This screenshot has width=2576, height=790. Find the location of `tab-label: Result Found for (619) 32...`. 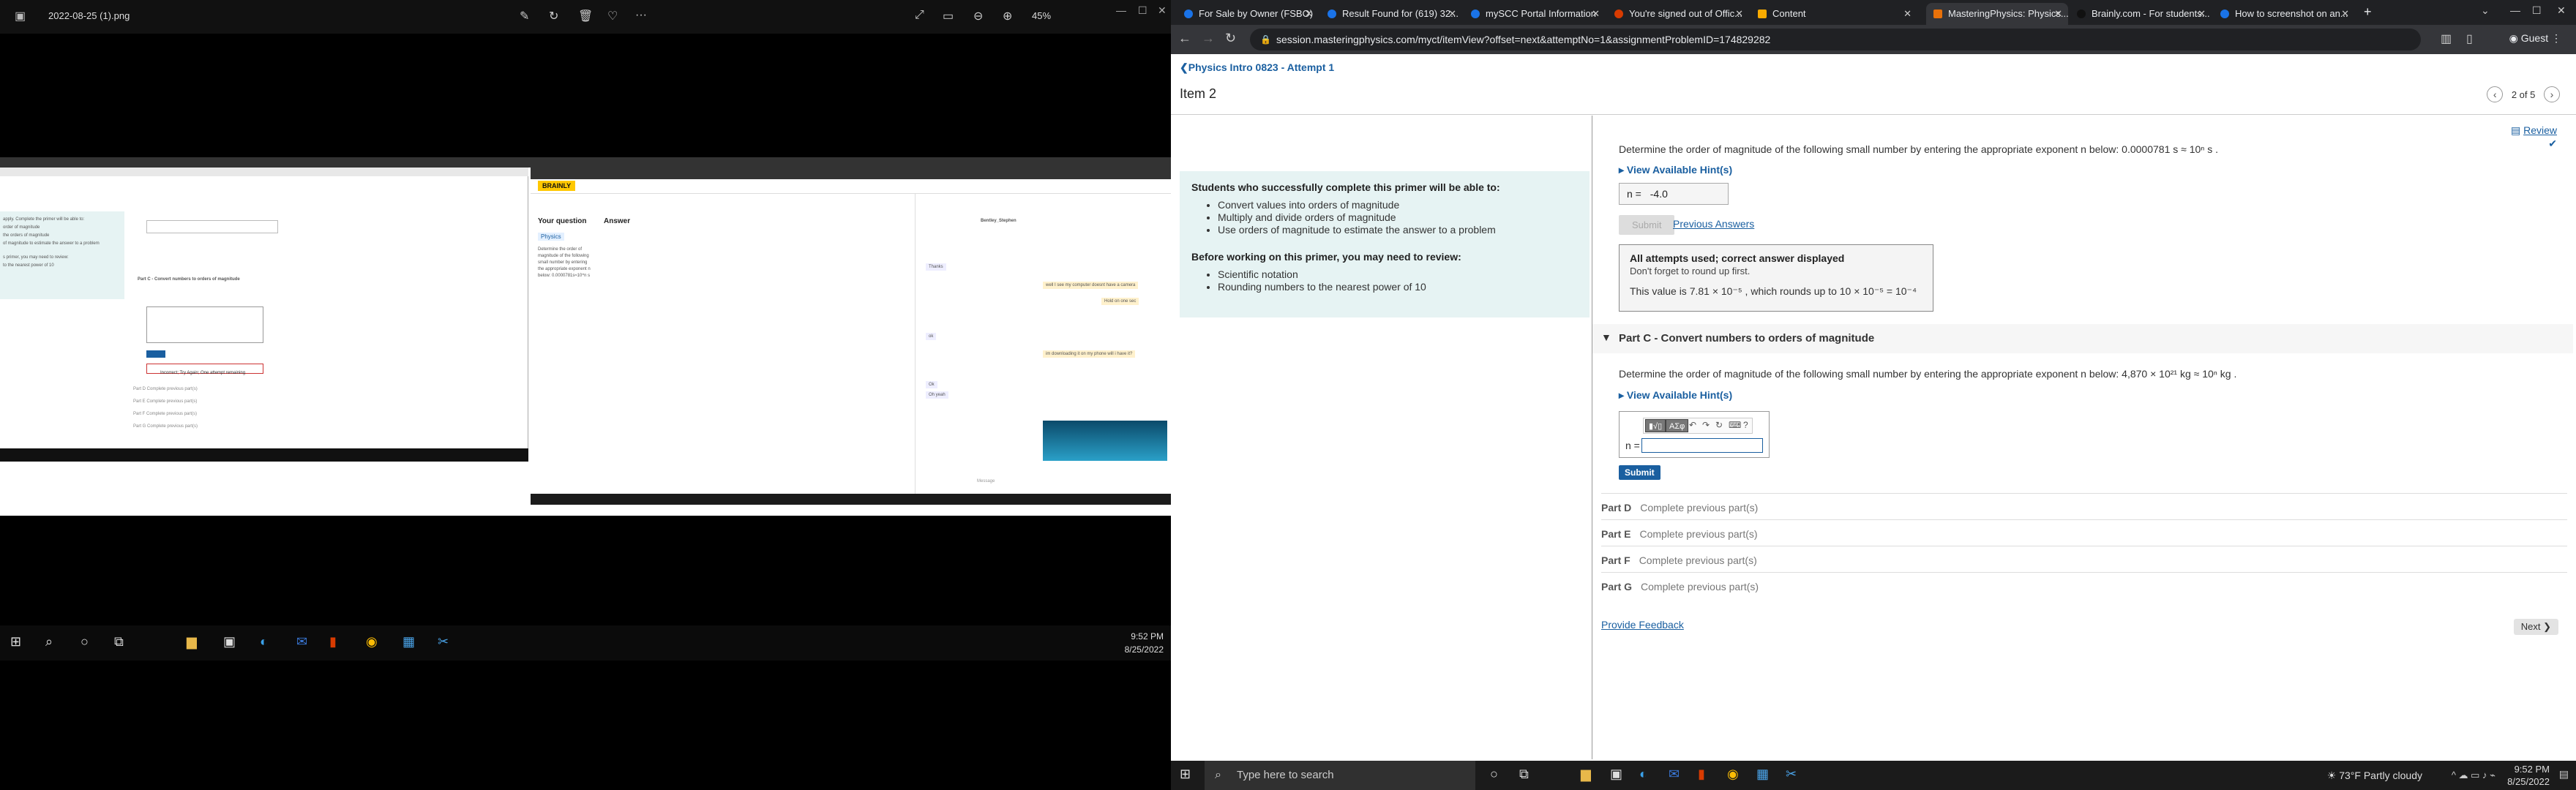

tab-label: Result Found for (619) 32... is located at coordinates (1400, 13).